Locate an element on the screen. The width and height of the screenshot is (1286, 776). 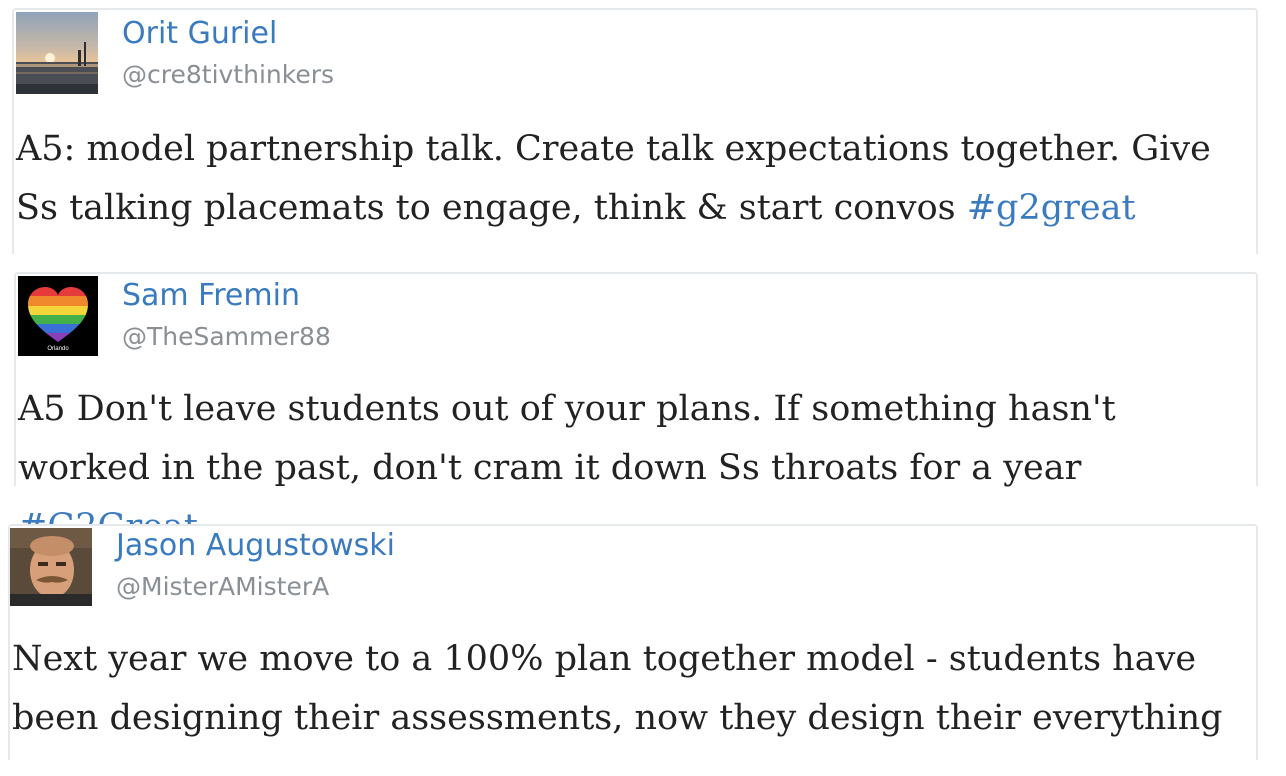
user-handle: @cre8tivthinkers is located at coordinates (228, 74).